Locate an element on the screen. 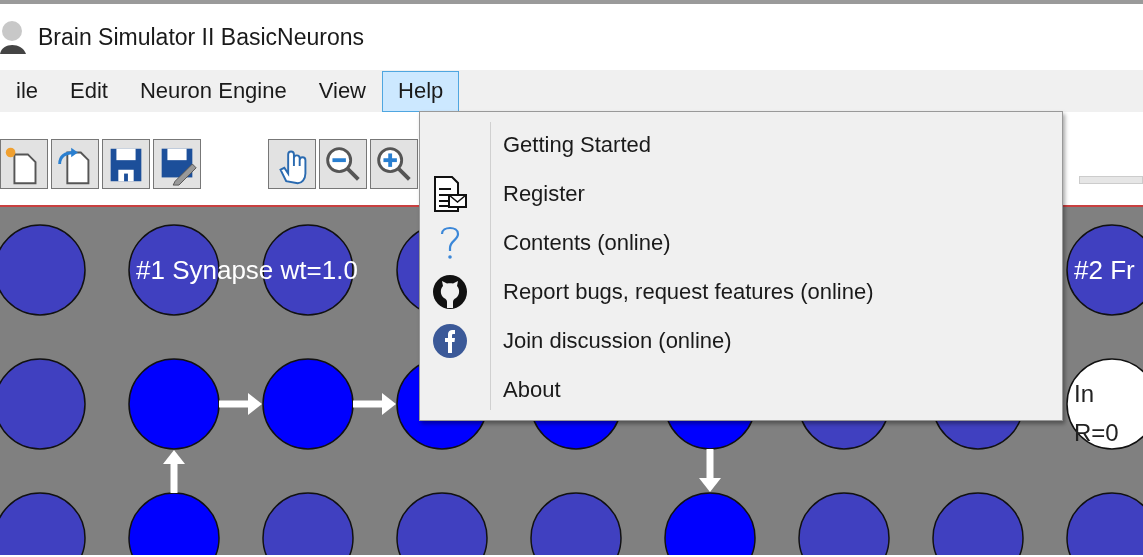 The image size is (1143, 557). zoom-in-button is located at coordinates (394, 163).